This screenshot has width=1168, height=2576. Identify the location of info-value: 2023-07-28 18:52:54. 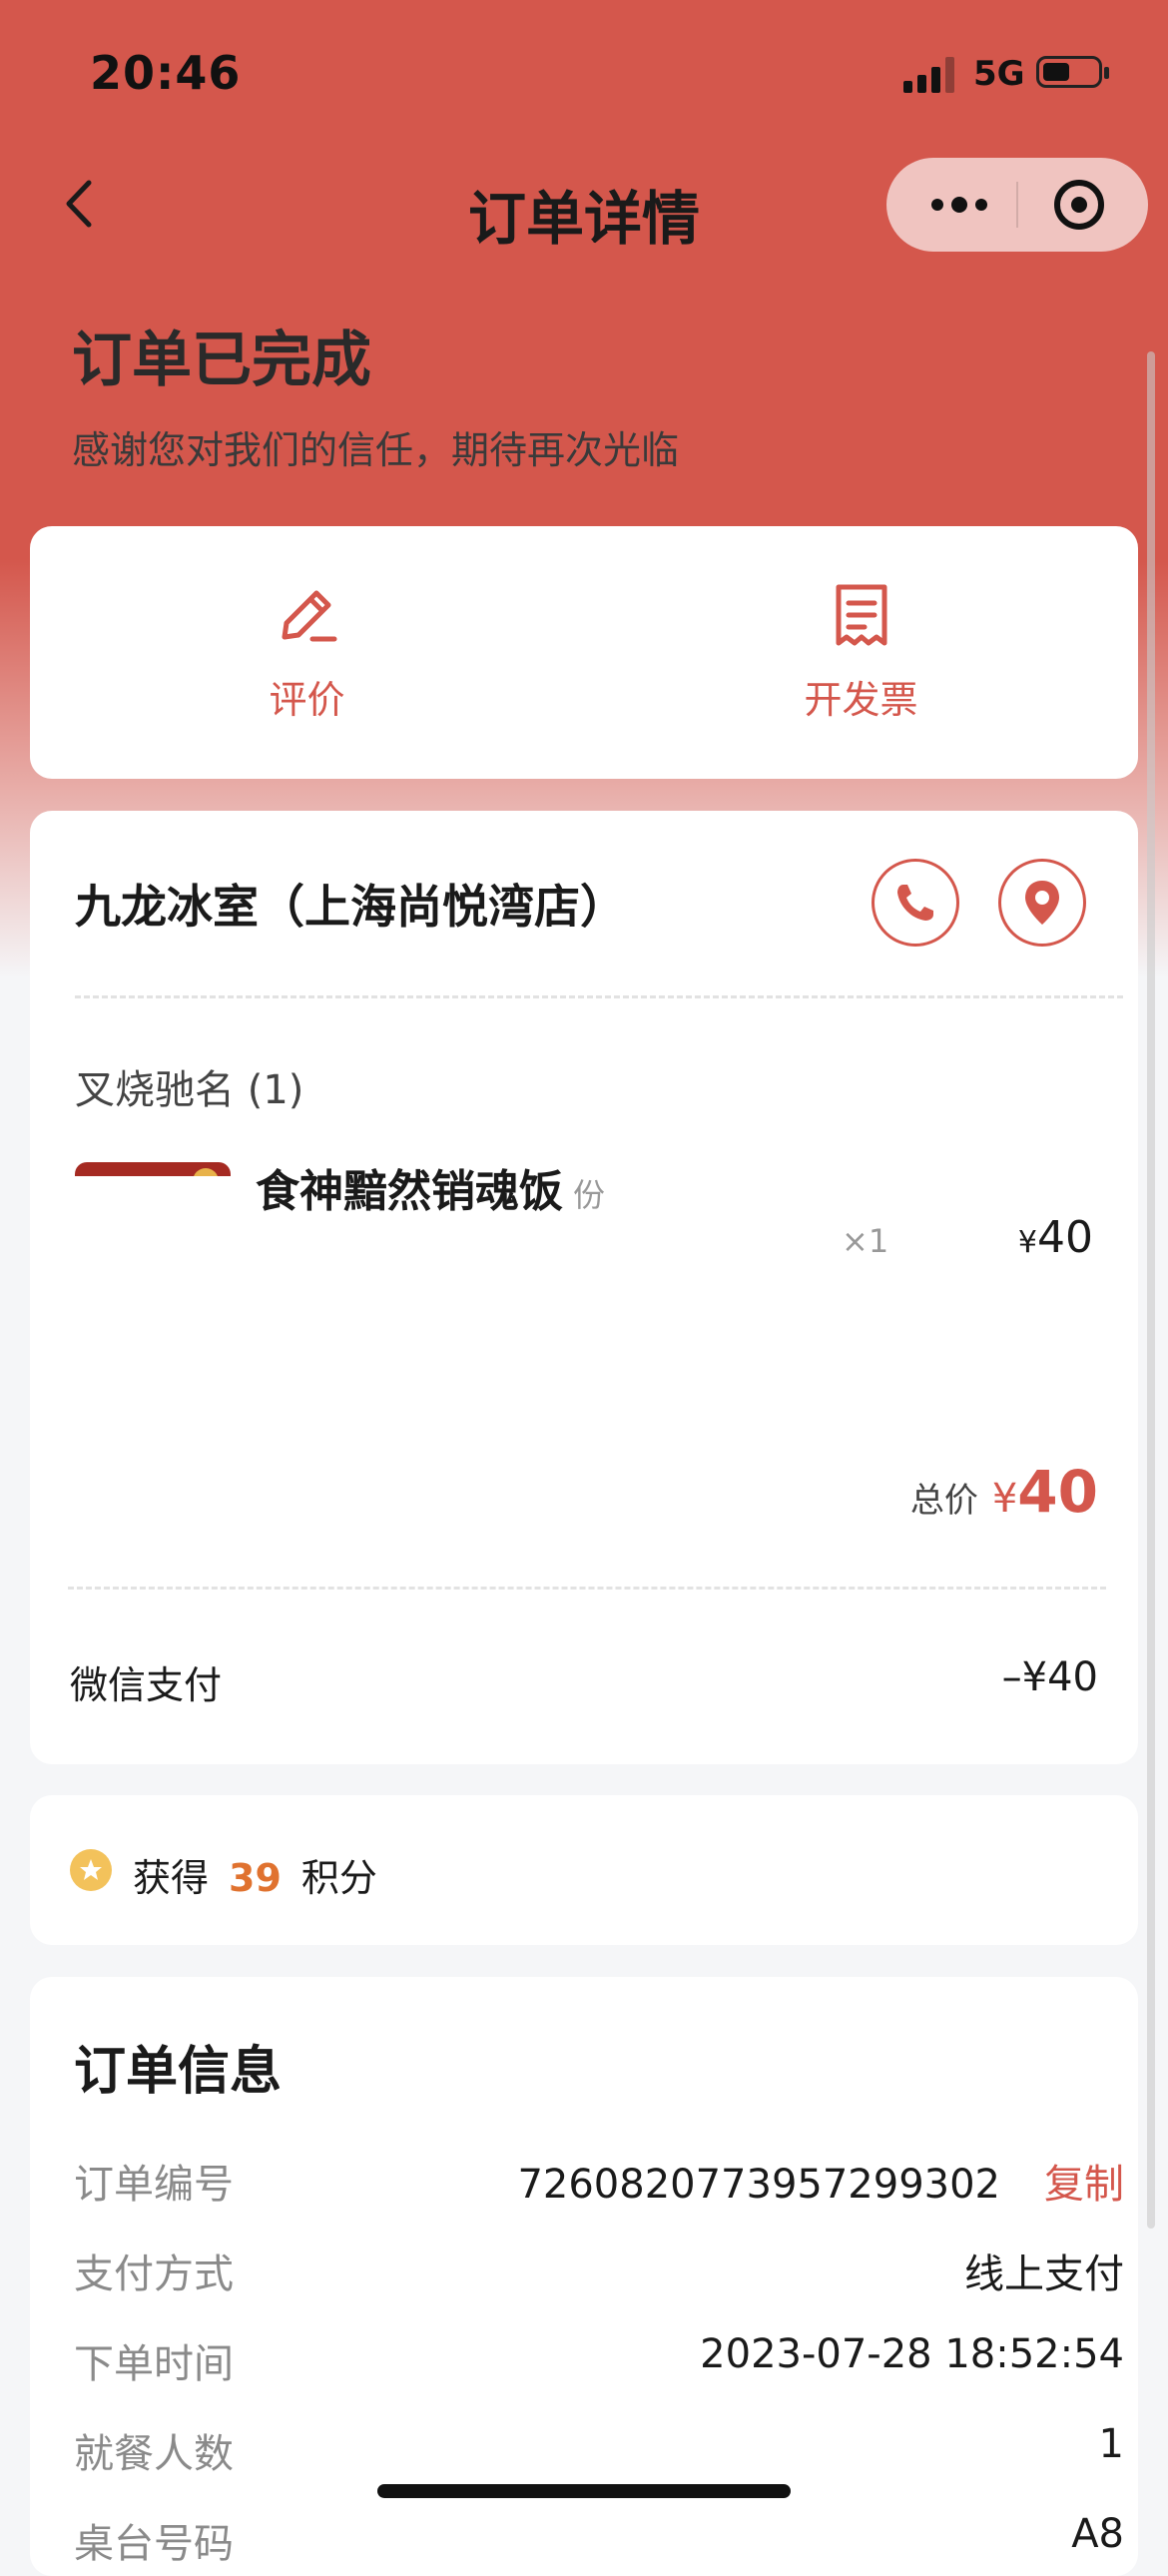
(912, 2354).